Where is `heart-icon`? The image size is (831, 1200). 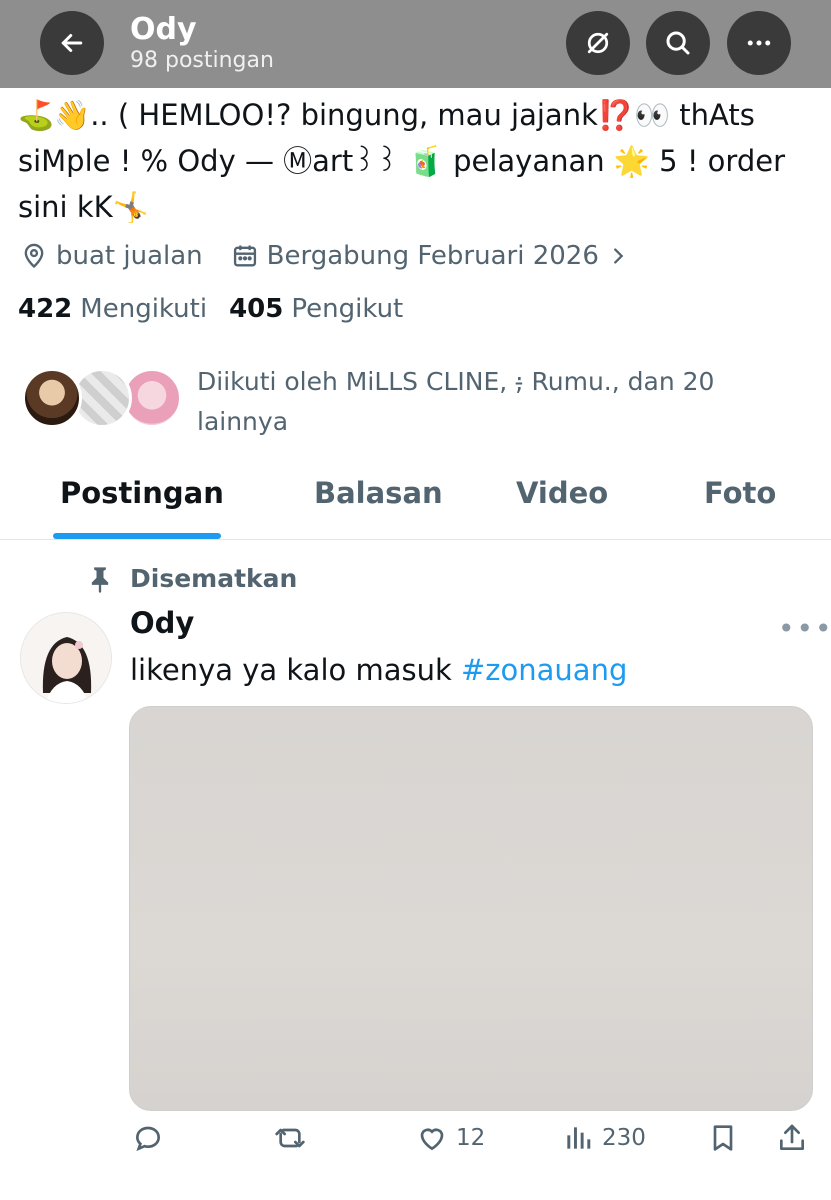 heart-icon is located at coordinates (432, 1139).